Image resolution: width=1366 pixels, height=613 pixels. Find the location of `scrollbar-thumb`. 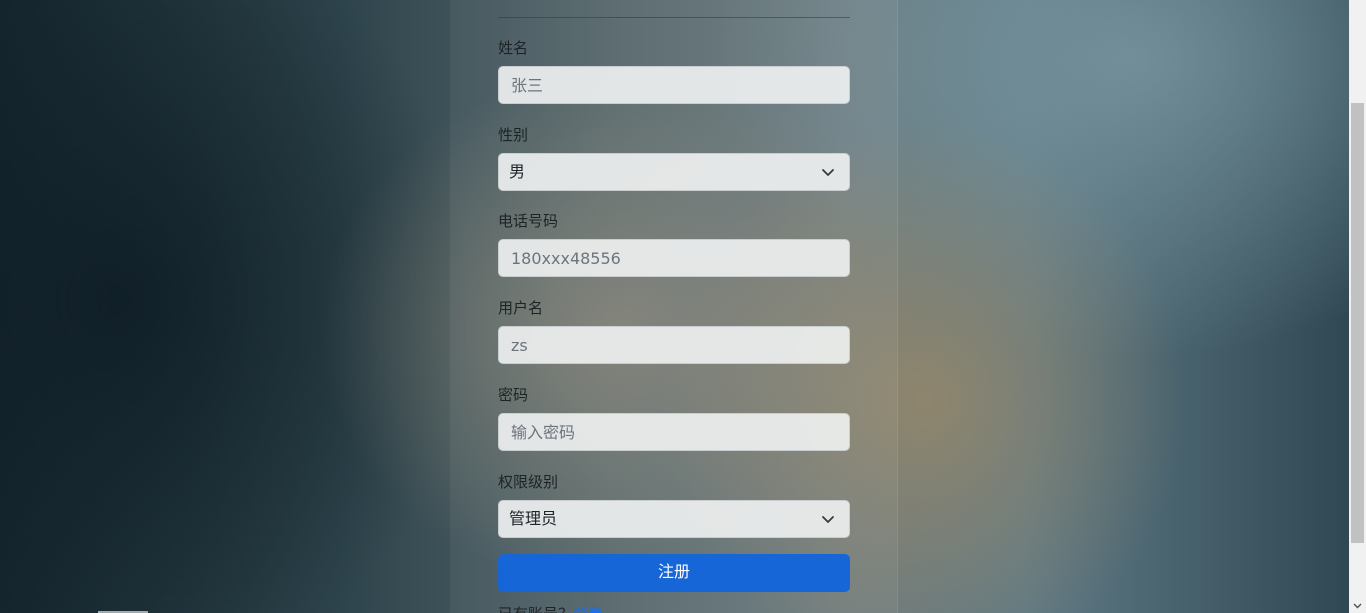

scrollbar-thumb is located at coordinates (1357, 323).